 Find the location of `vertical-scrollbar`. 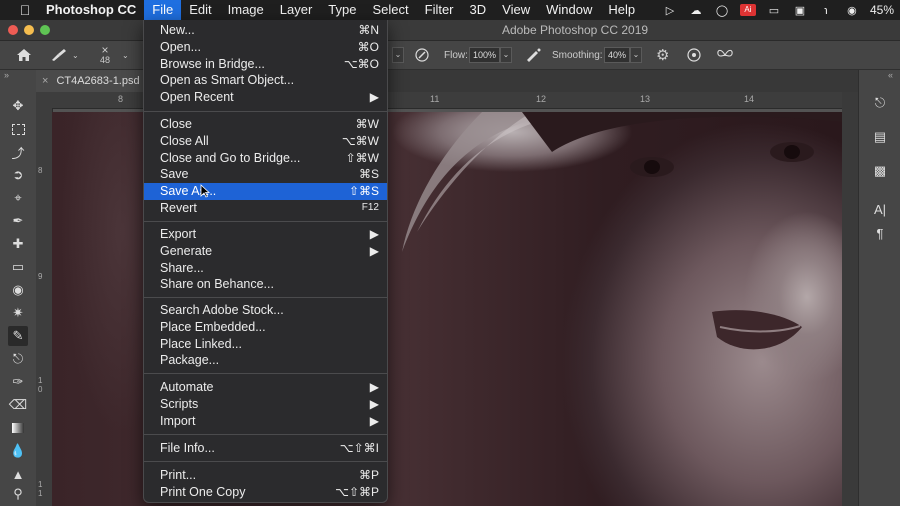

vertical-scrollbar is located at coordinates (850, 299).